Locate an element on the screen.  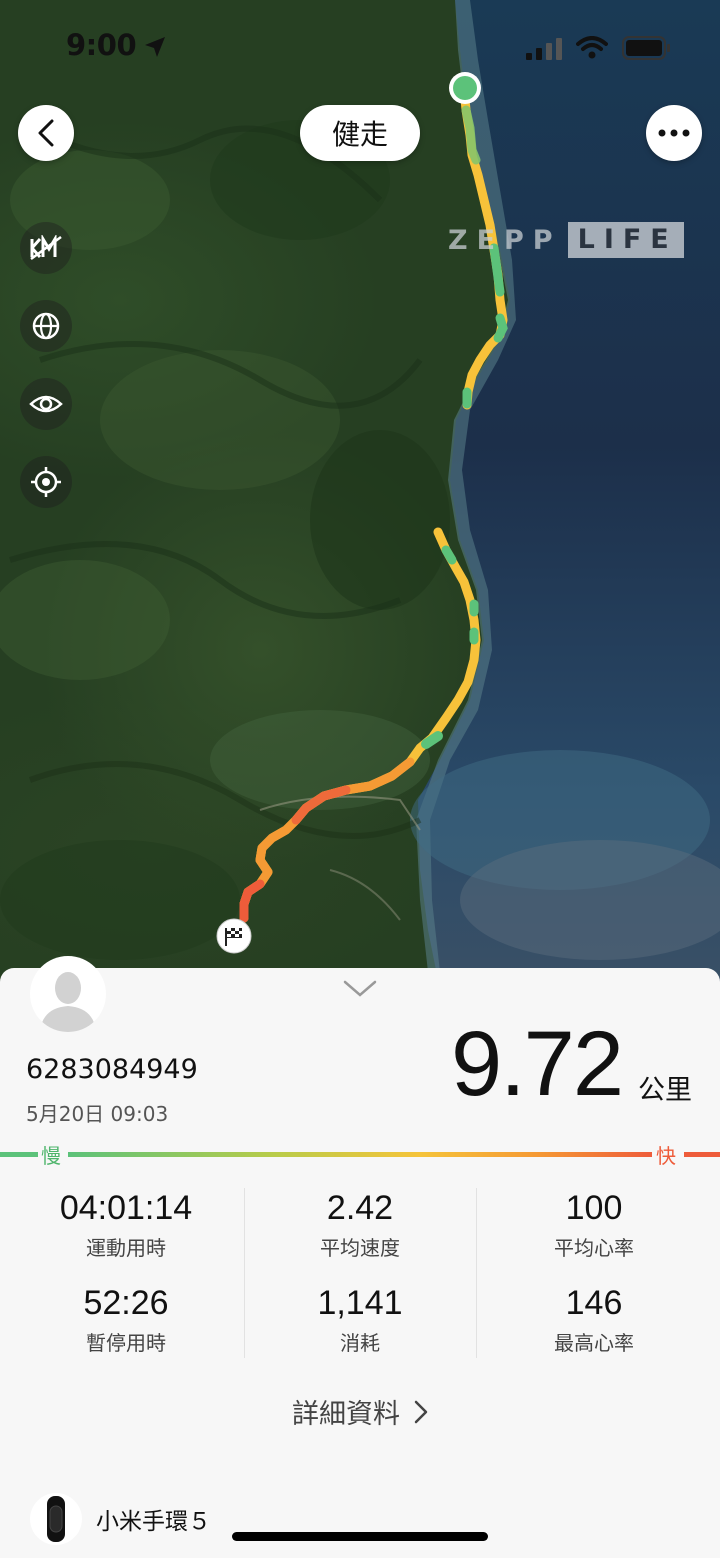
fitness-band-icon is located at coordinates (56, 1519).